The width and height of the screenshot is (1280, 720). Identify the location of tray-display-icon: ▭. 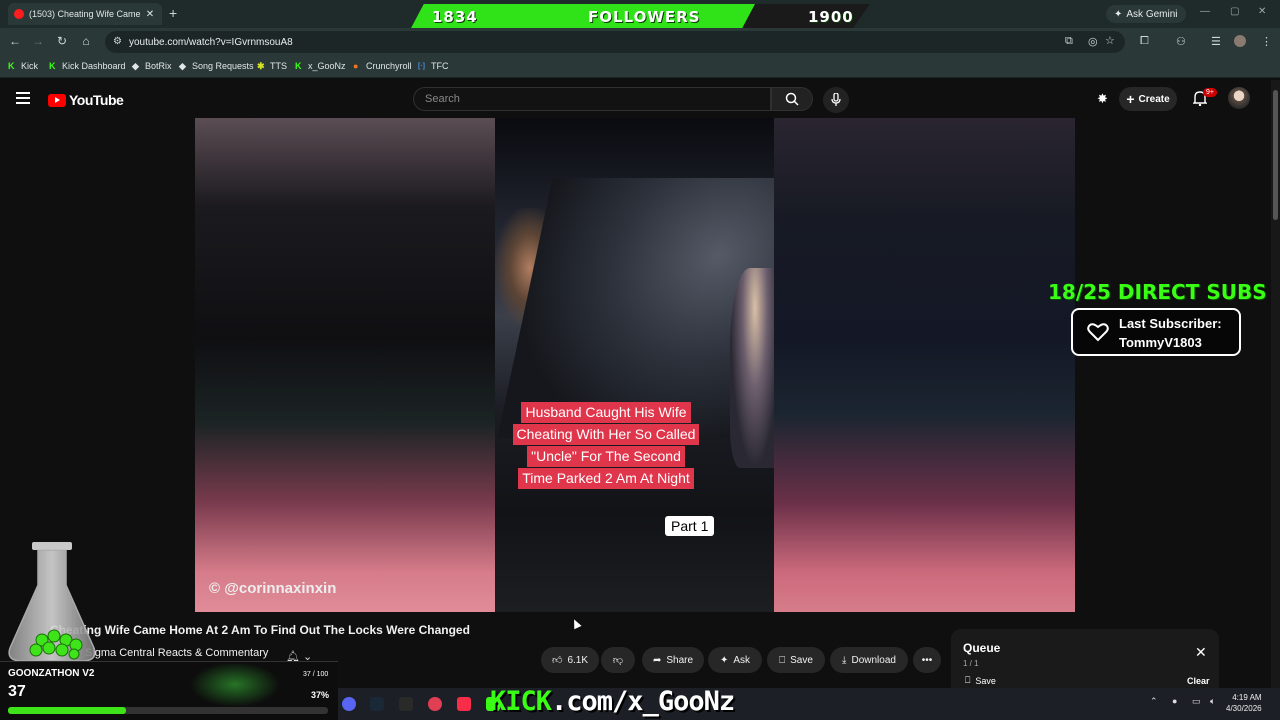
(1196, 701).